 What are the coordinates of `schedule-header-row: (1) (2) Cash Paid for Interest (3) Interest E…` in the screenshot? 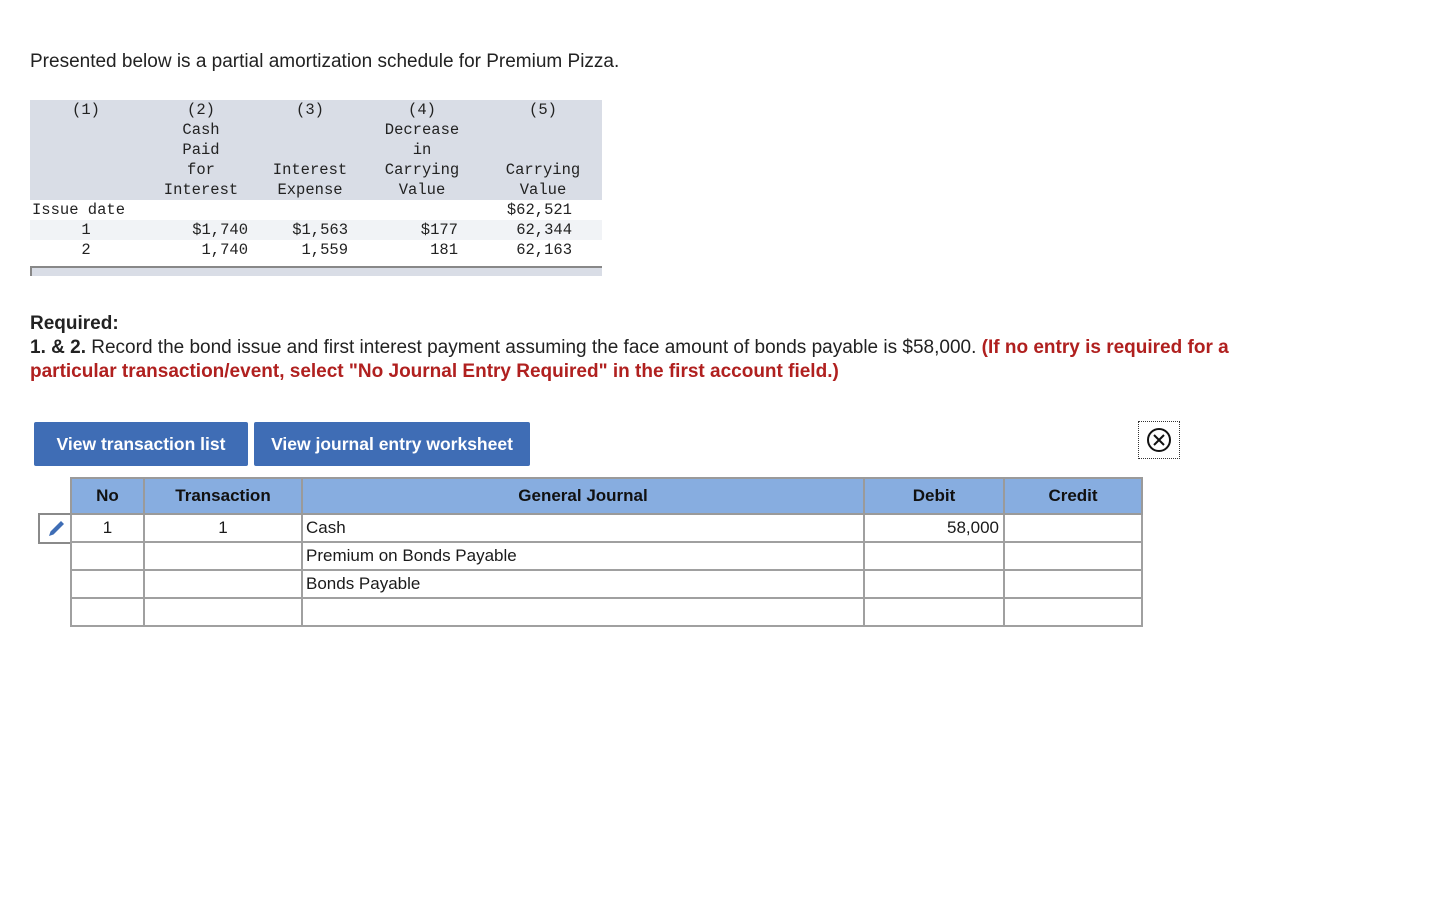 It's located at (316, 150).